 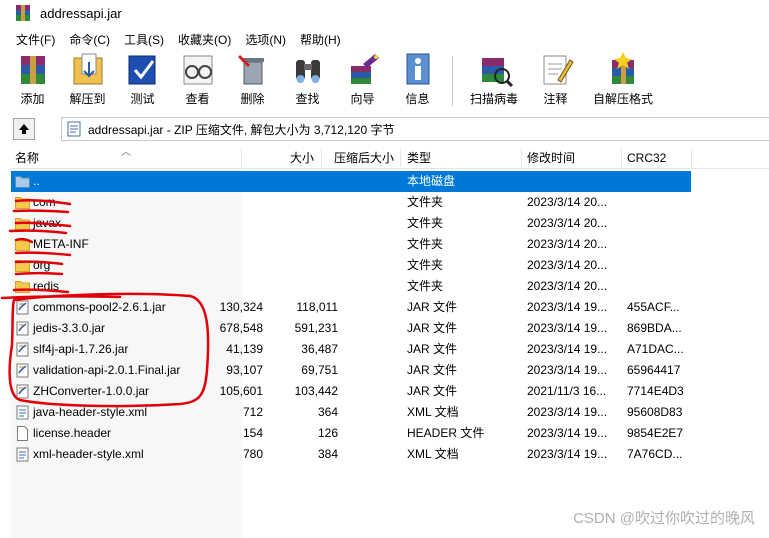 I want to click on column-header: 名称 ︿ 大小 压缩后大小 类型 修改时间 CRC32, so click(x=390, y=158).